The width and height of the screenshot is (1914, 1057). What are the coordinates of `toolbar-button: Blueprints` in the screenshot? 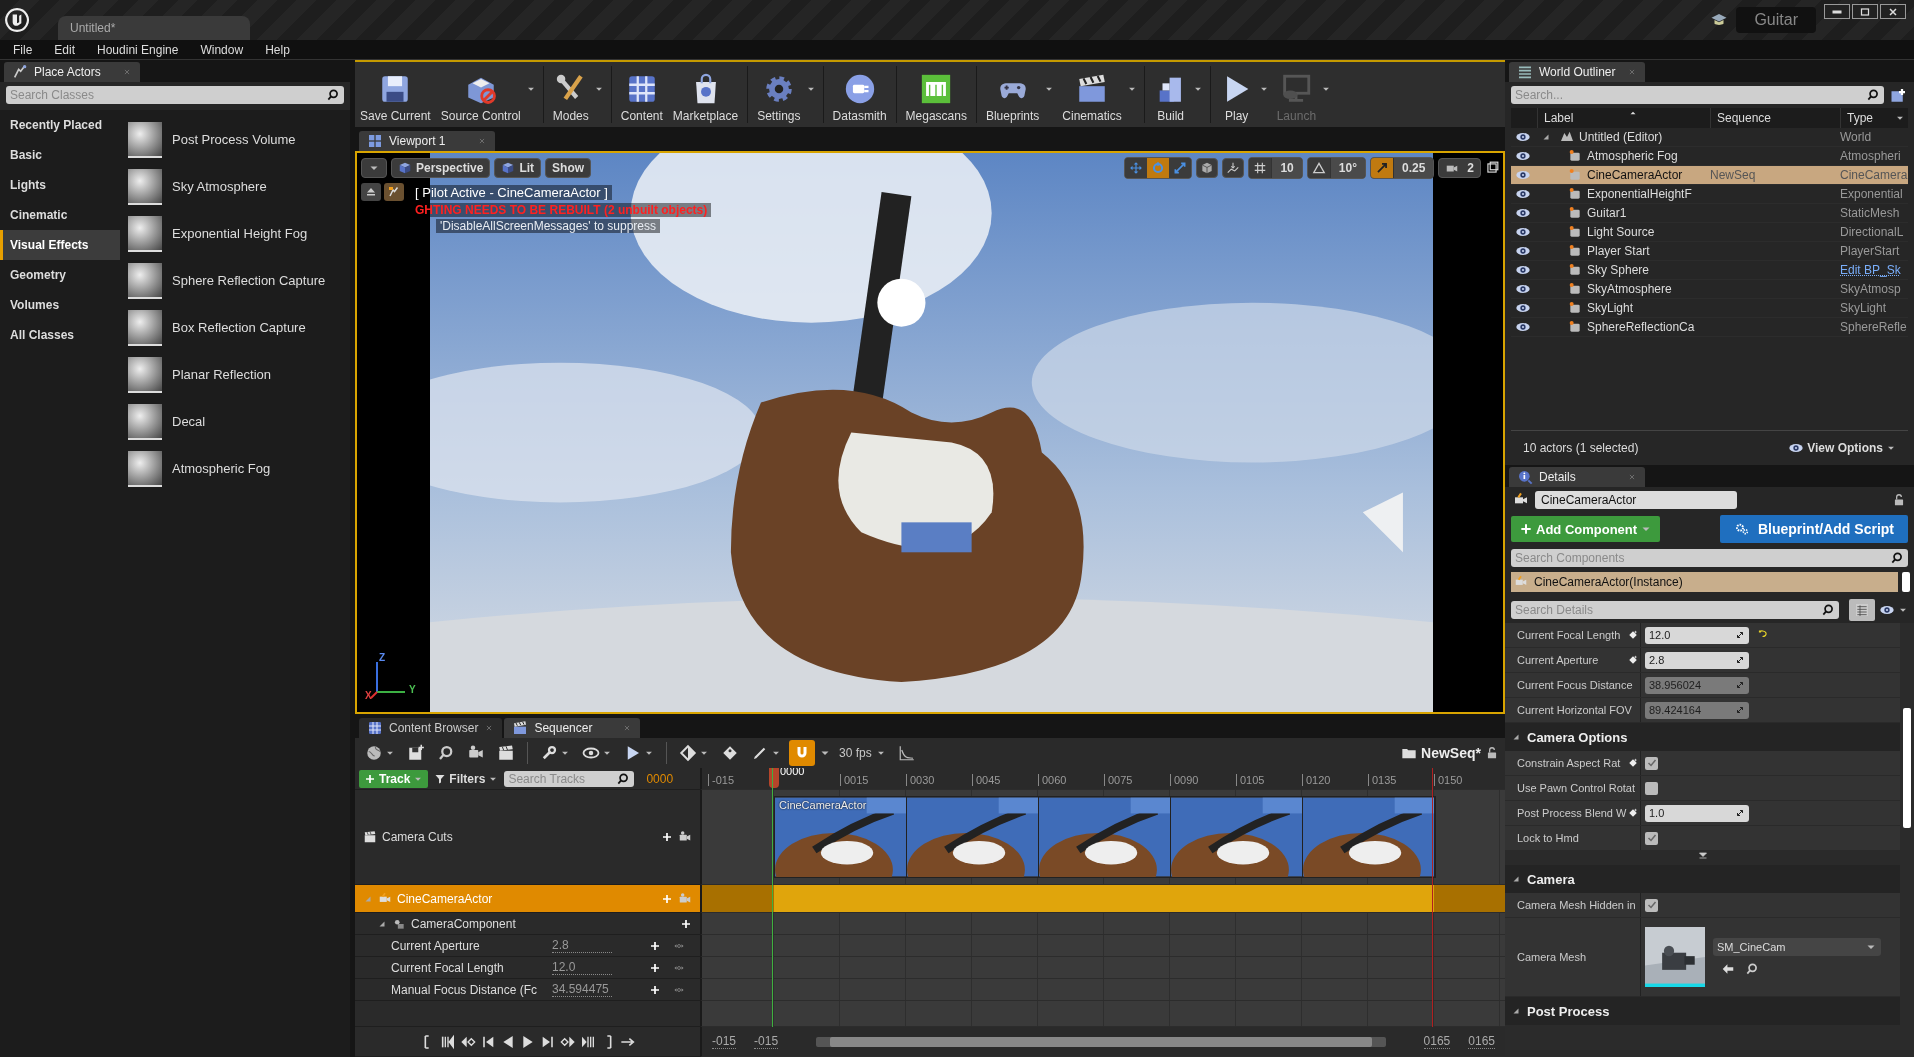 It's located at (1012, 94).